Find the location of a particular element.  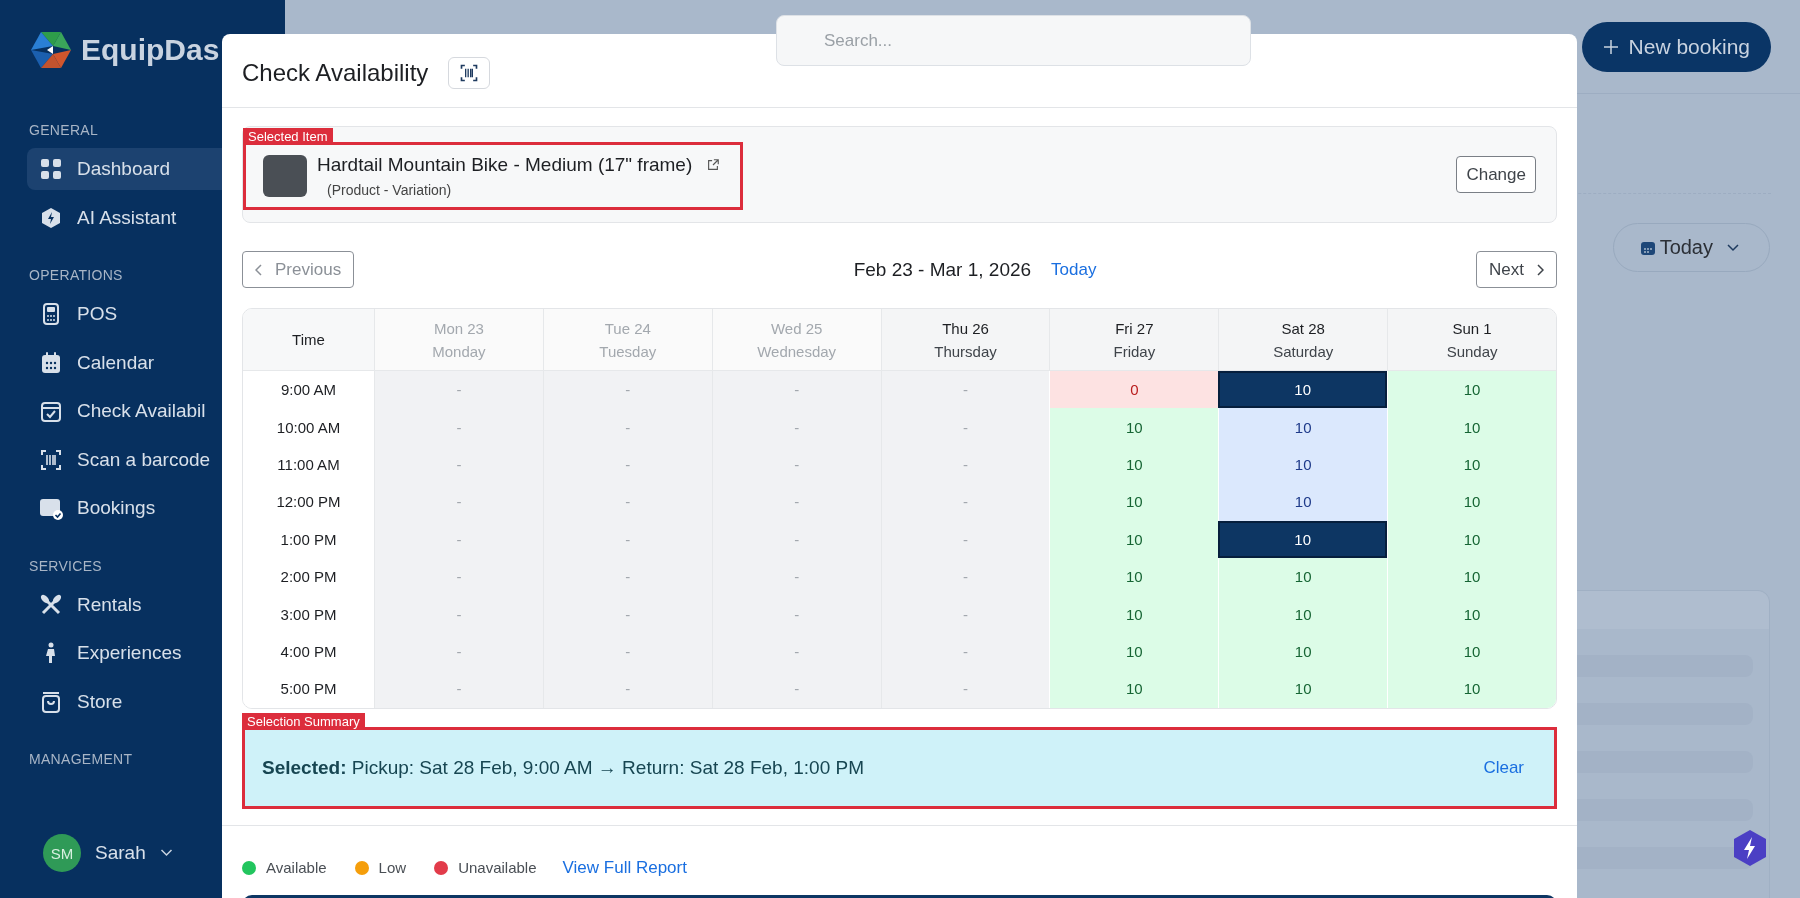

logo-icon is located at coordinates (51, 50).